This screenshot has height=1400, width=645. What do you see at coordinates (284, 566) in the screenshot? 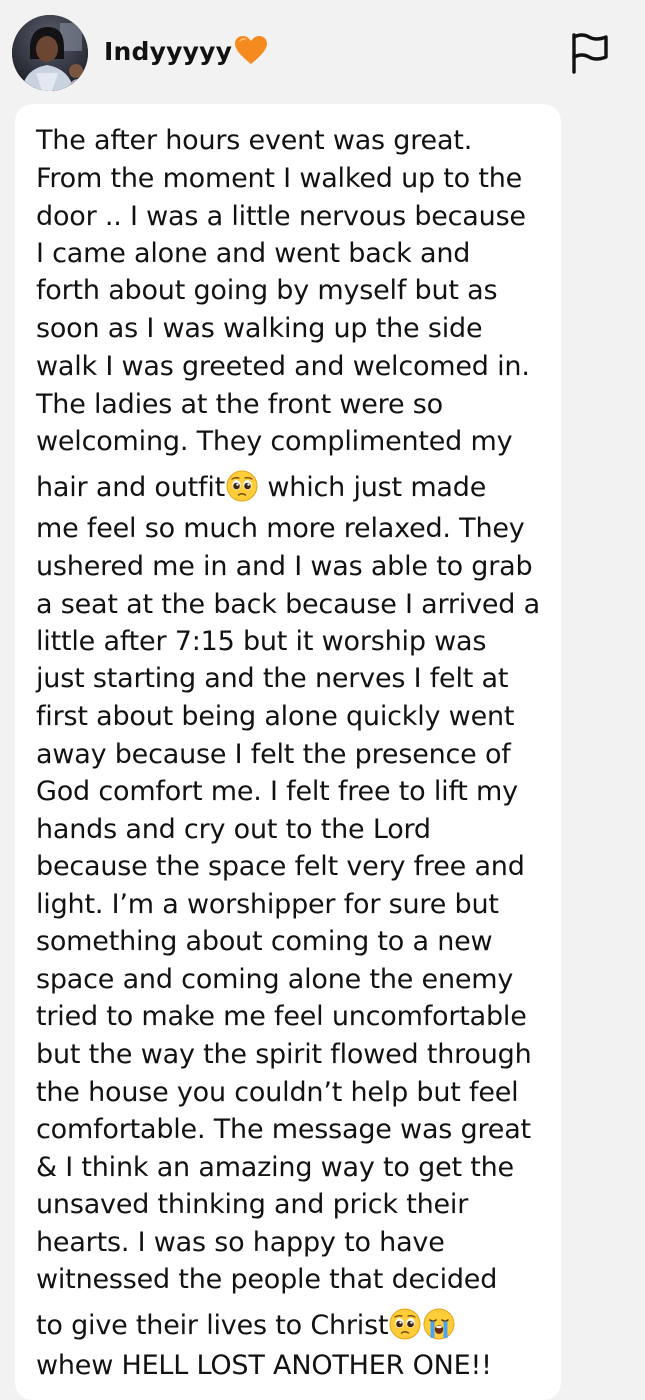
I see `review-line: ushered me in and I was able to grab` at bounding box center [284, 566].